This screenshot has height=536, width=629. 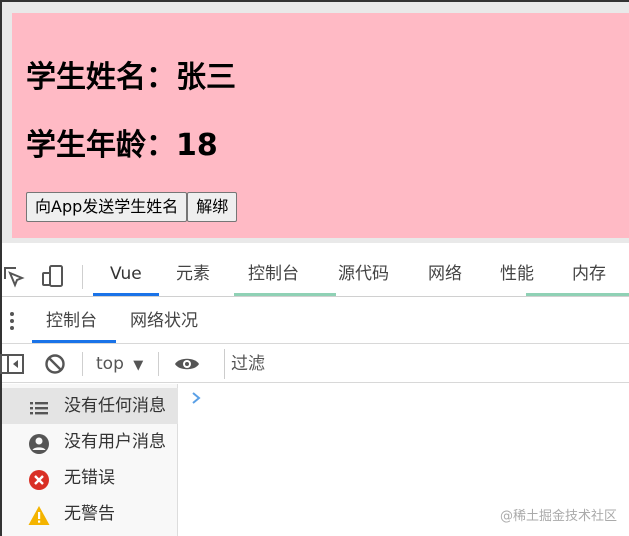 I want to click on student-name-heading: 学生姓名：张三, so click(x=131, y=77).